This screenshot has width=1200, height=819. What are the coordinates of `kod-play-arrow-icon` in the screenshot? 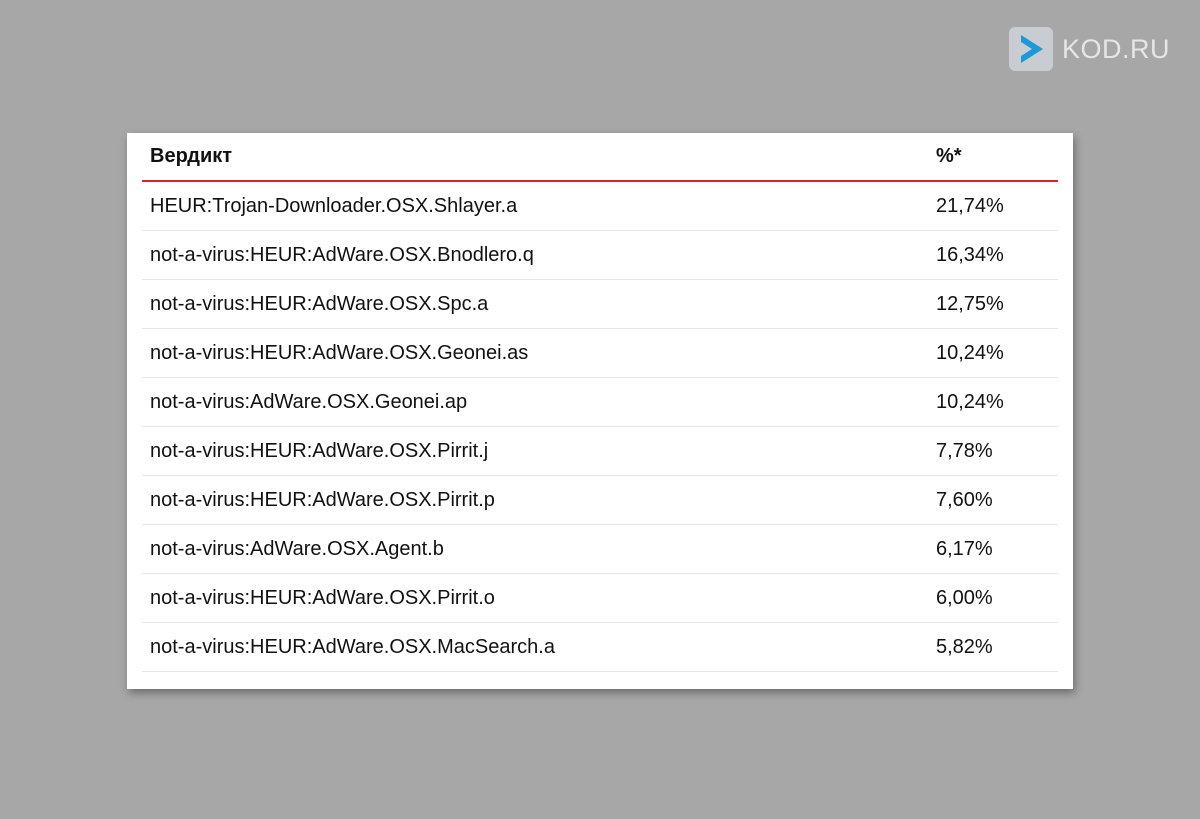 It's located at (1031, 49).